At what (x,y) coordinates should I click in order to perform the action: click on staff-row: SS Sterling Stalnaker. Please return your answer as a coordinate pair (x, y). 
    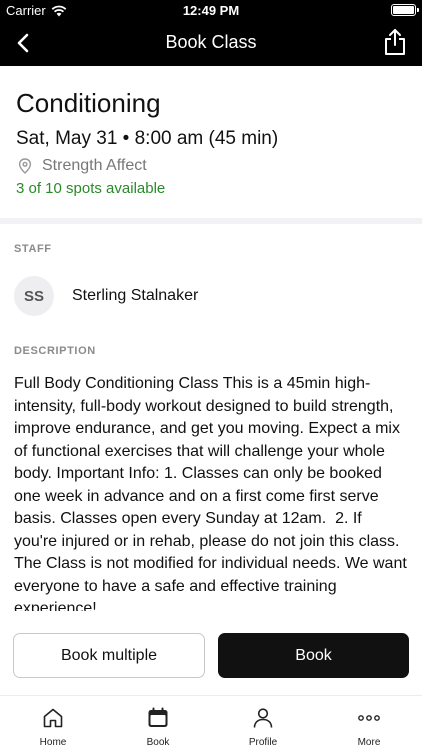
    Looking at the image, I should click on (106, 296).